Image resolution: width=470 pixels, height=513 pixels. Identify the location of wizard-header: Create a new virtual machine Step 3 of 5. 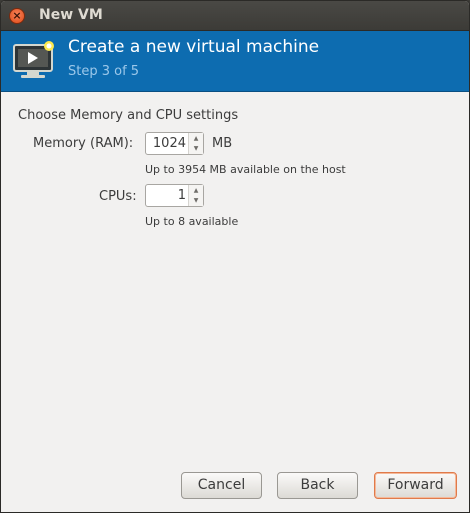
(235, 61).